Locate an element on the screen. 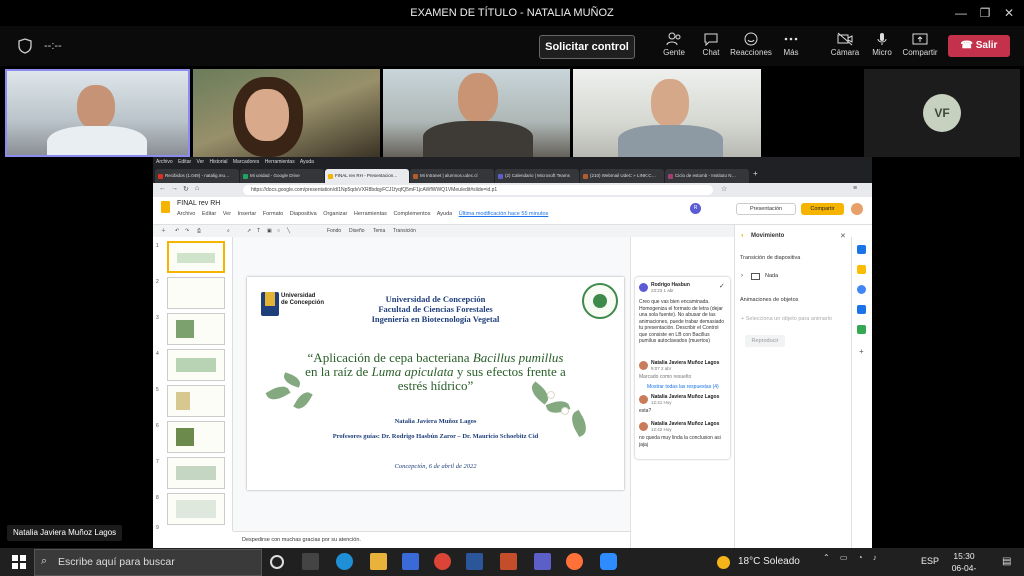 This screenshot has width=1024, height=576. leave-button: ☎ Salir is located at coordinates (979, 46).